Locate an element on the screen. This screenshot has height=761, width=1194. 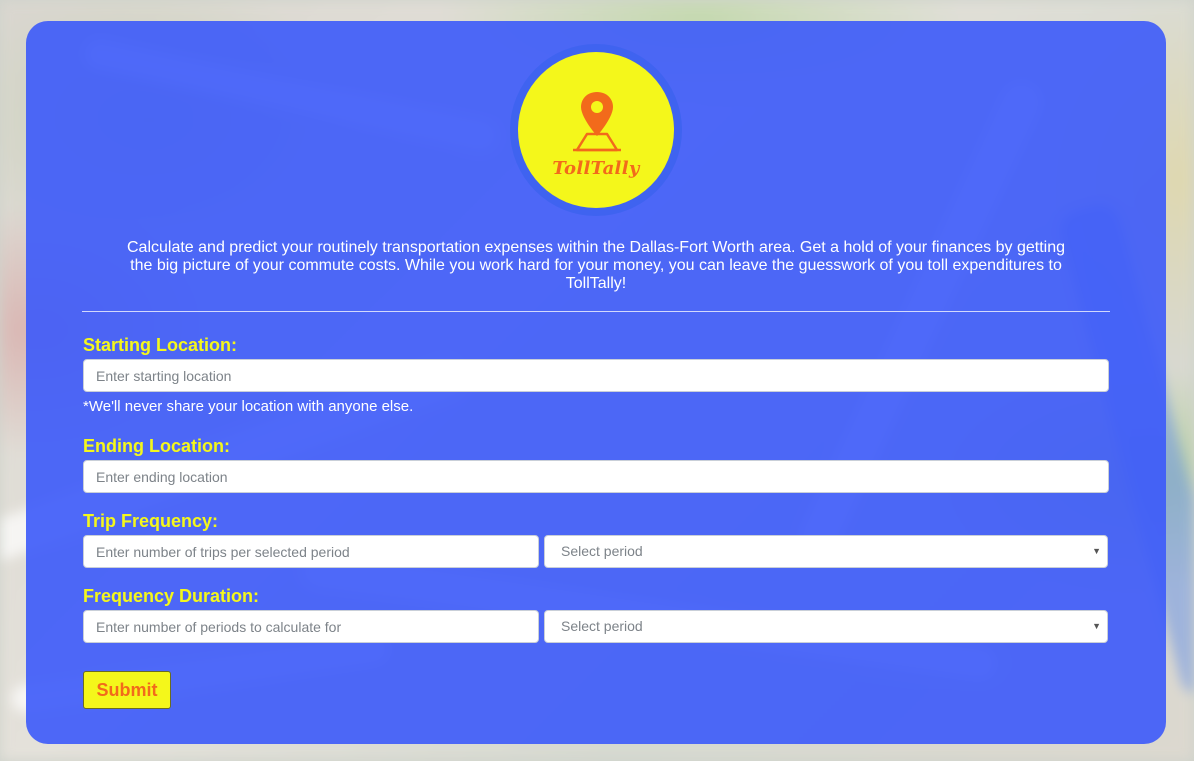
frequency-duration-label: Frequency Duration: is located at coordinates (171, 596).